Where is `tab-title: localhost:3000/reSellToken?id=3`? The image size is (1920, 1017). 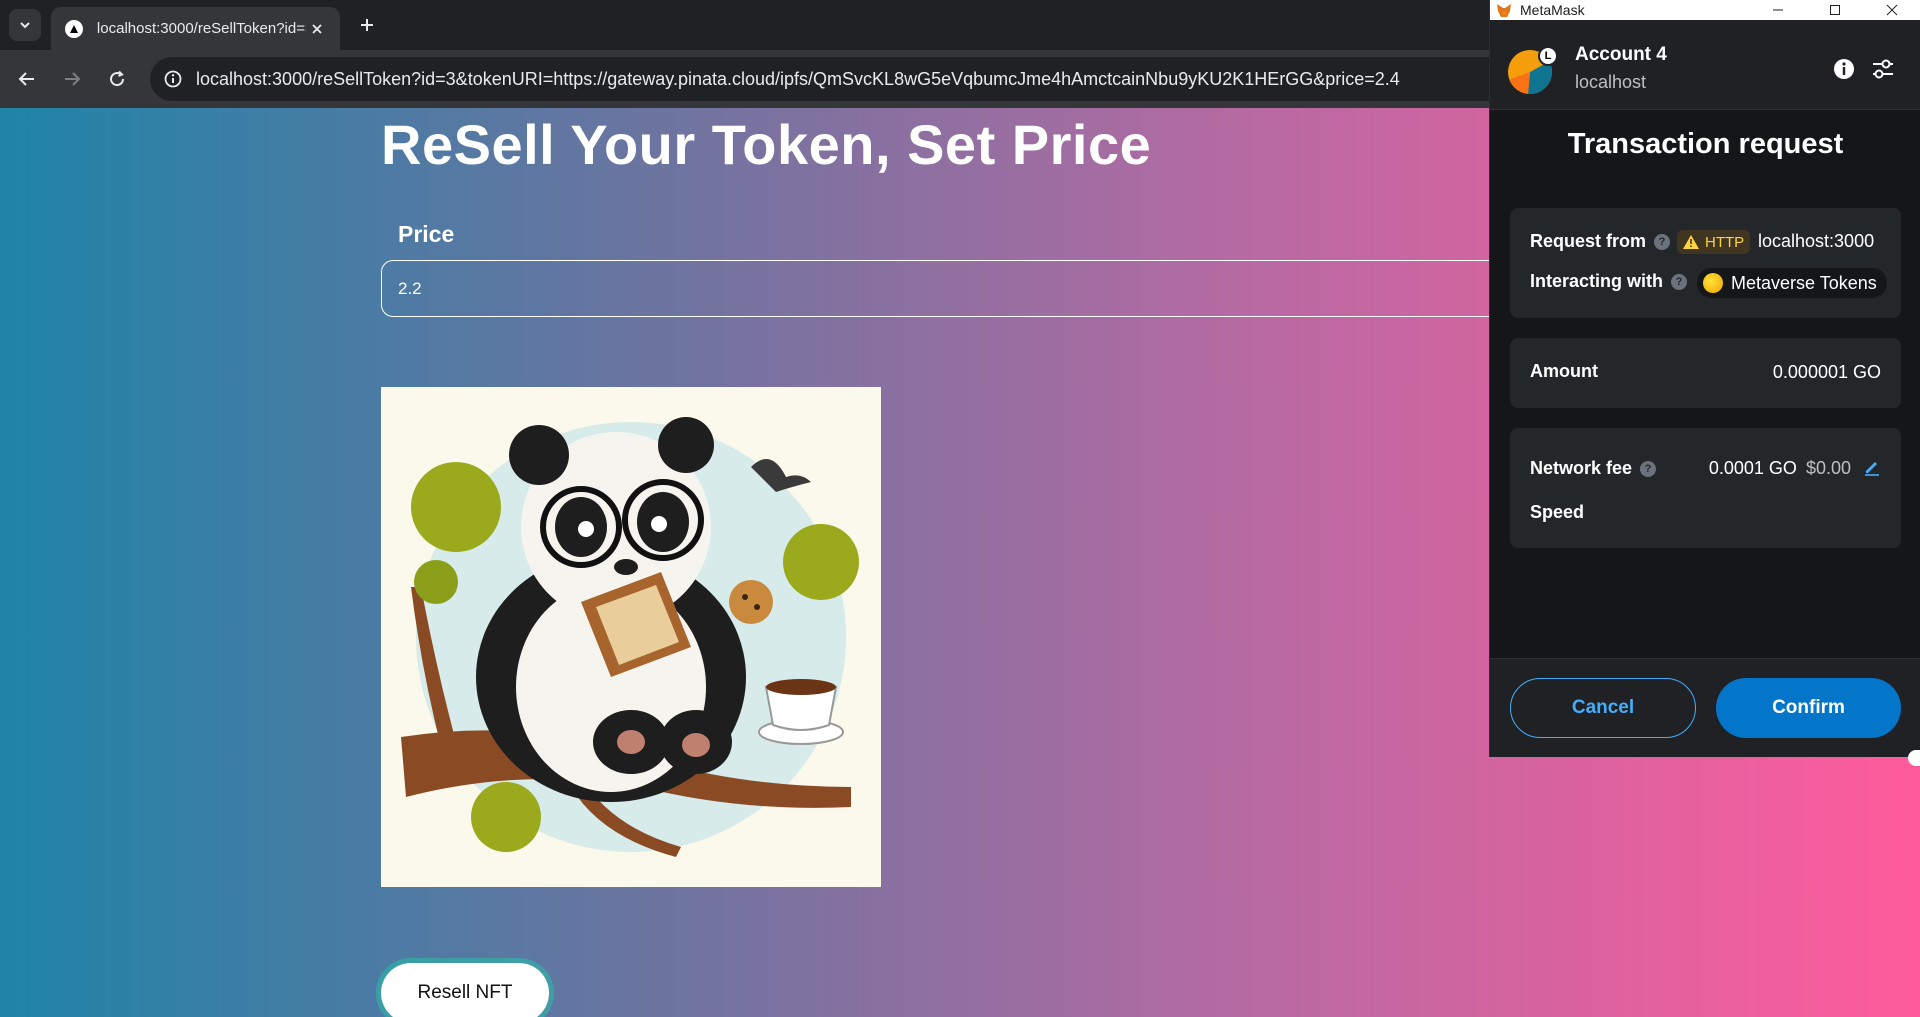 tab-title: localhost:3000/reSellToken?id=3 is located at coordinates (201, 28).